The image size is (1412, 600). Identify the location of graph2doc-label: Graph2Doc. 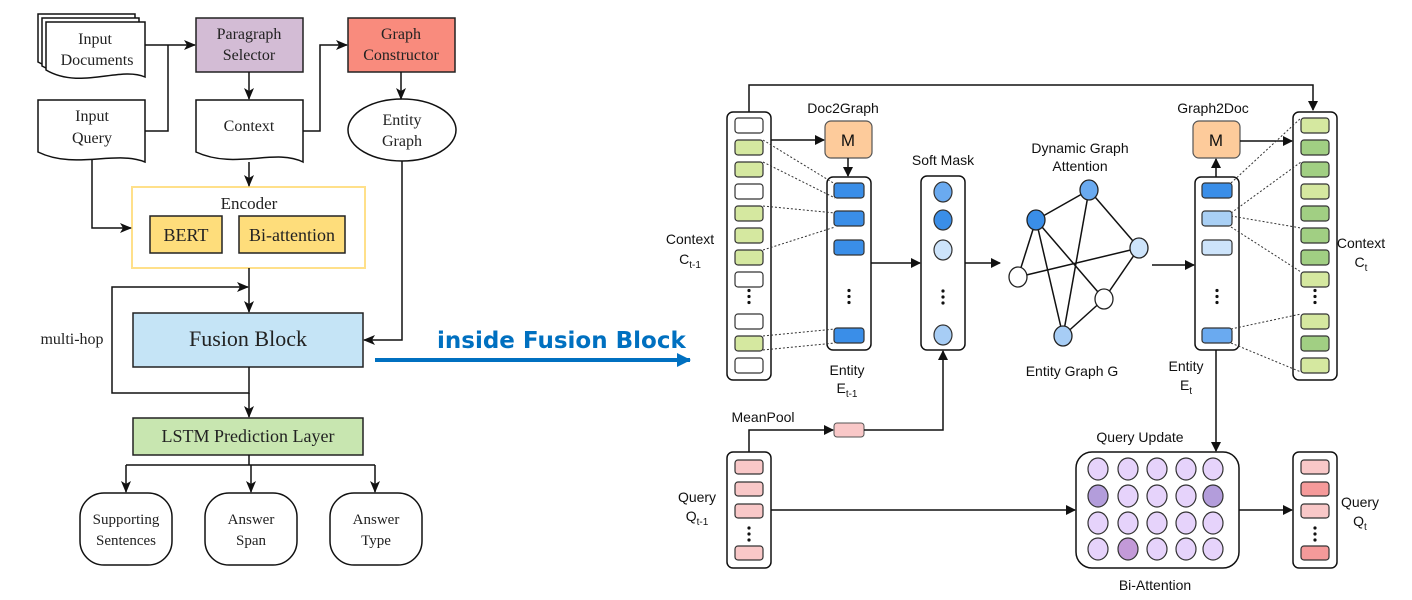
(1213, 108).